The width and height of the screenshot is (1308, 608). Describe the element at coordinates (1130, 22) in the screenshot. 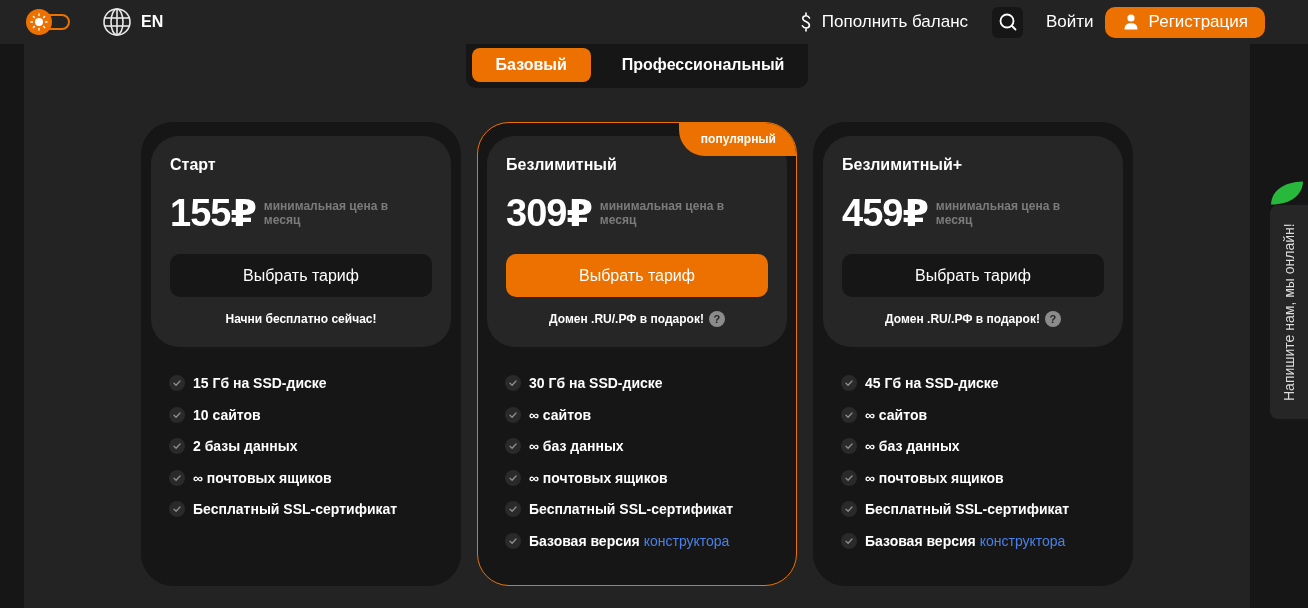

I see `person-icon` at that location.